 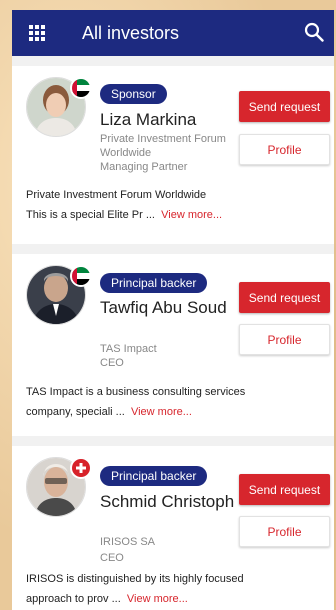 I want to click on investor-organization: TAS Impact, so click(x=128, y=349).